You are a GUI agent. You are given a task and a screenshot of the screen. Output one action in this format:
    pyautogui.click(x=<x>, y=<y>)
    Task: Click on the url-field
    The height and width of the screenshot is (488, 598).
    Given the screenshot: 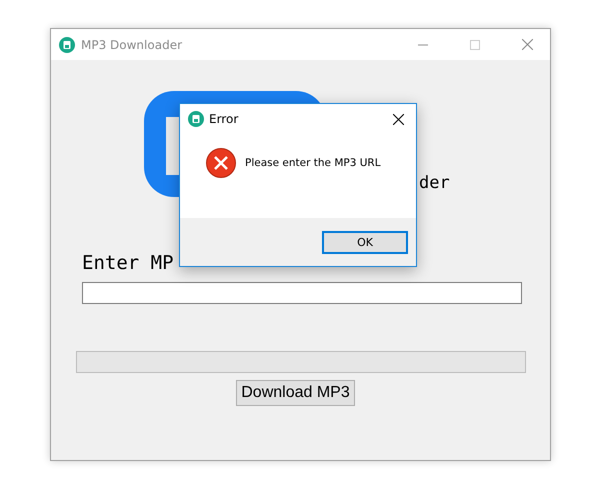 What is the action you would take?
    pyautogui.click(x=302, y=293)
    